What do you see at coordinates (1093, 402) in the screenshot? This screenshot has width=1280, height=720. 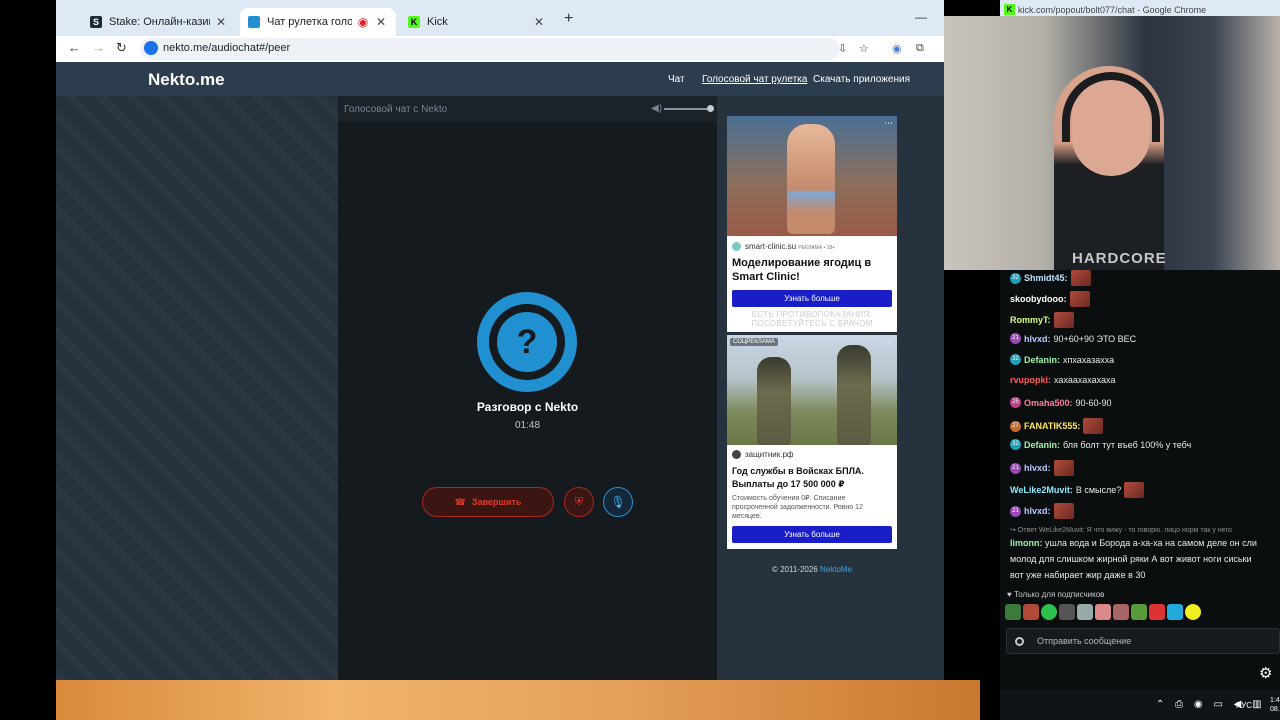 I see `chat-text: 90-60-90` at bounding box center [1093, 402].